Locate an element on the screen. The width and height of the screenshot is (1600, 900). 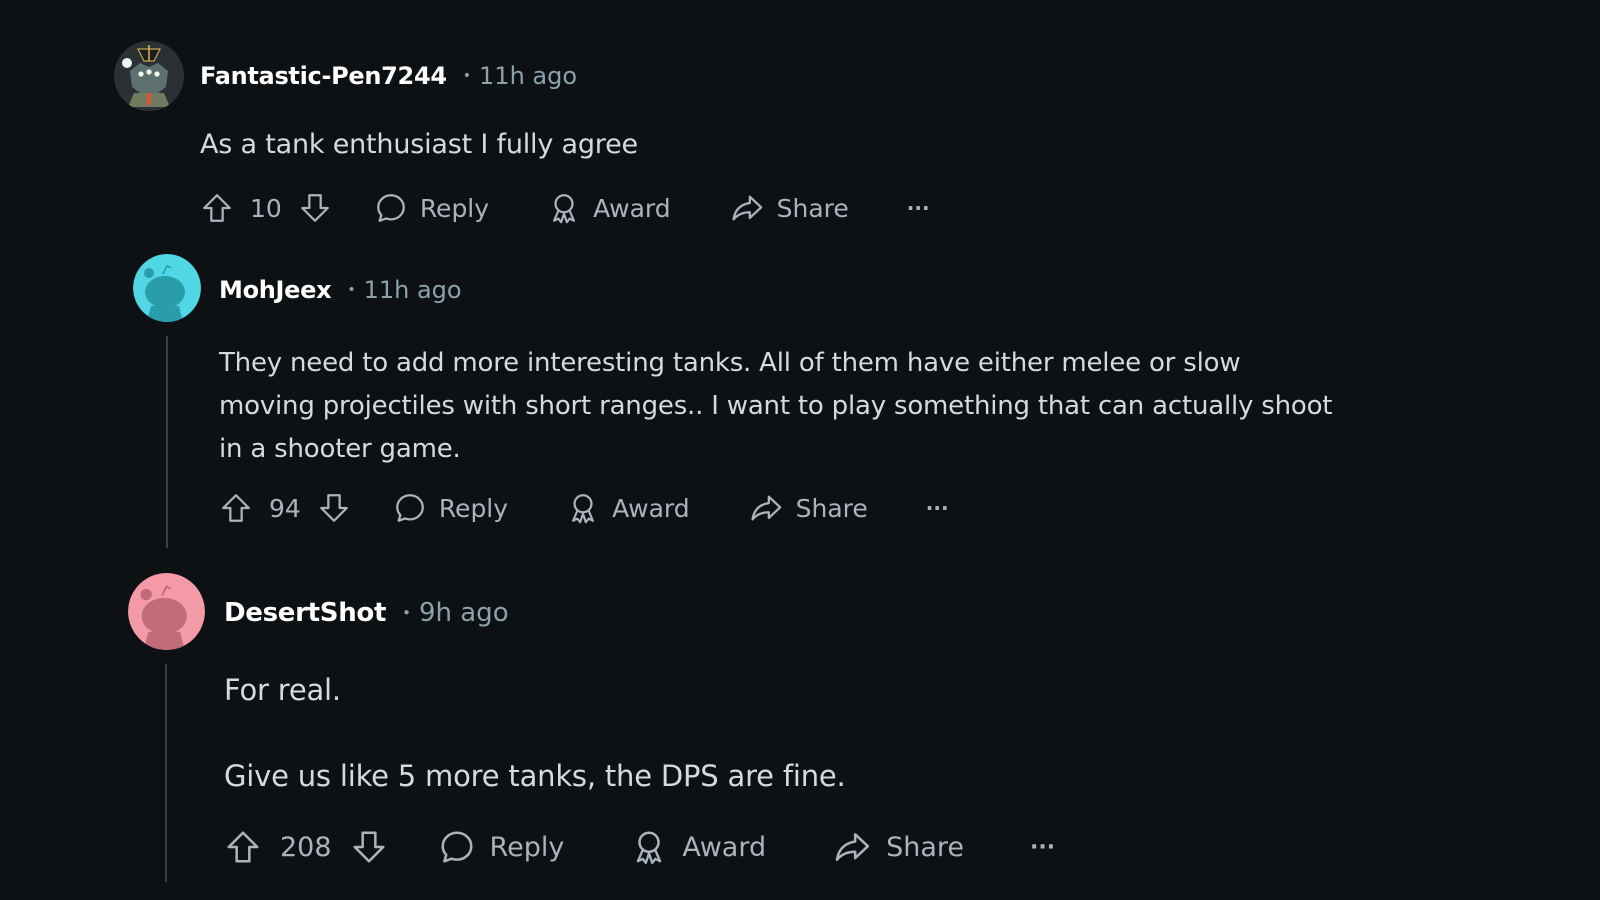
comment-actions: 208 Reply Award Share ··· is located at coordinates (639, 847).